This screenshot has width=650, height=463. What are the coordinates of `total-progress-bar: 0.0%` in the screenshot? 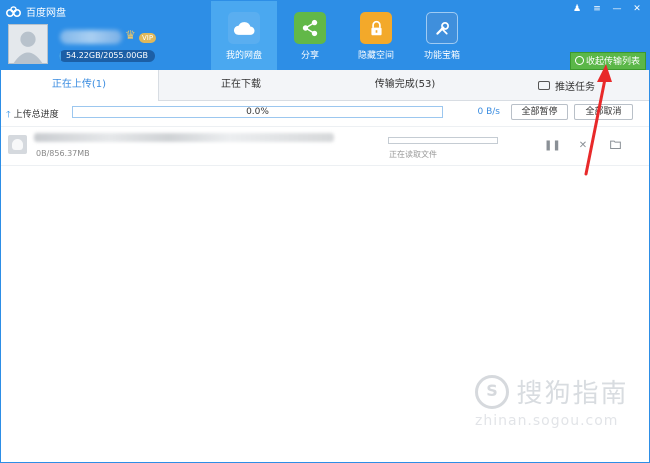 It's located at (257, 112).